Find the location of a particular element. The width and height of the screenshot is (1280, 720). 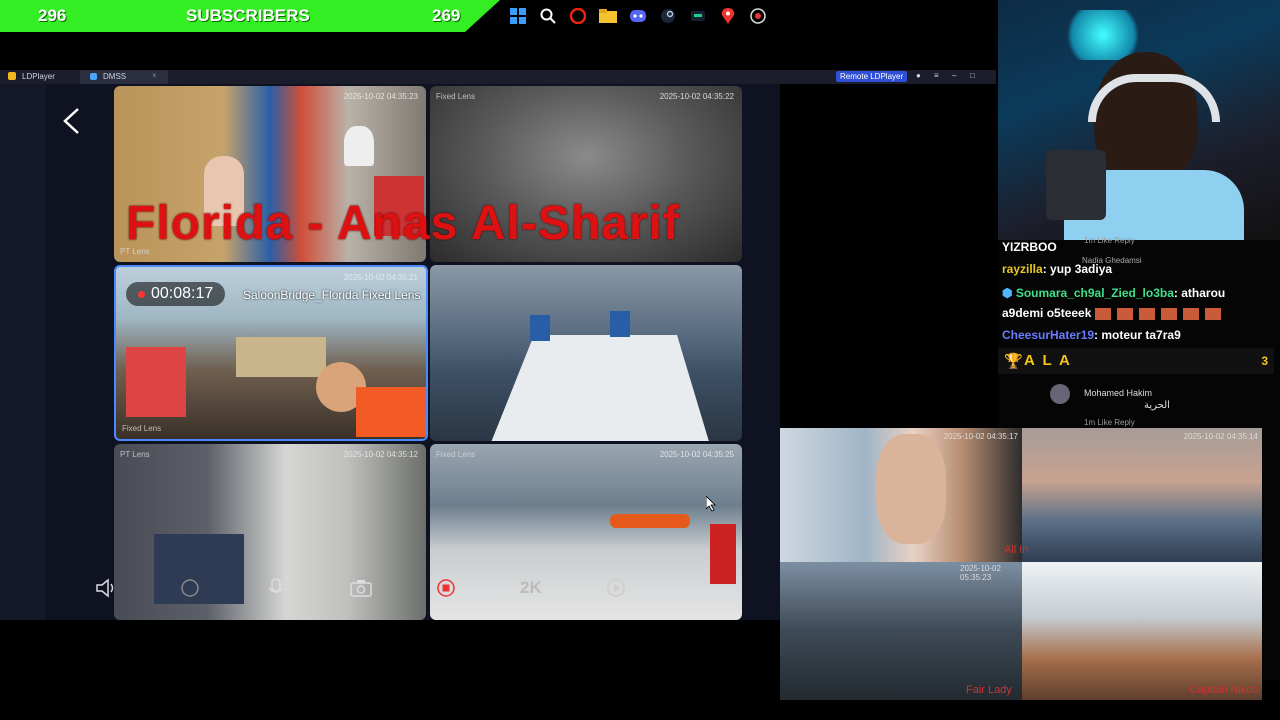

highlight-name: A L A is located at coordinates (1048, 360).